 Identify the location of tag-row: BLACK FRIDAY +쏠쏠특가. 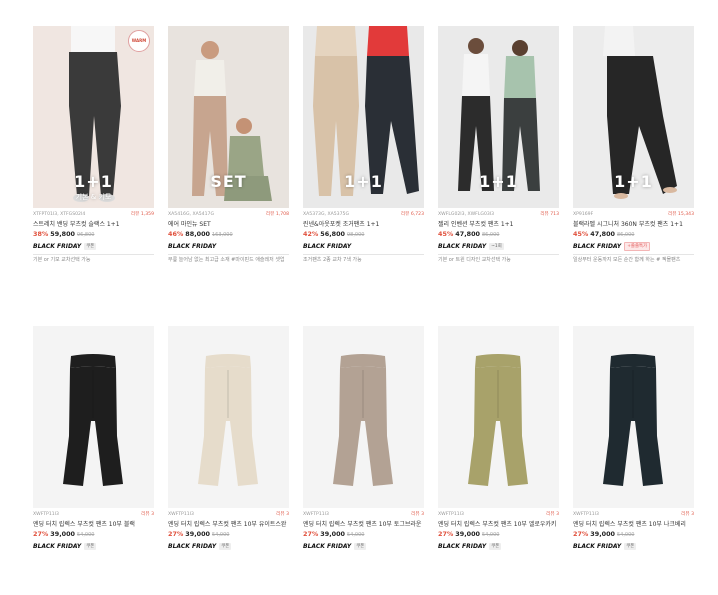
(633, 246).